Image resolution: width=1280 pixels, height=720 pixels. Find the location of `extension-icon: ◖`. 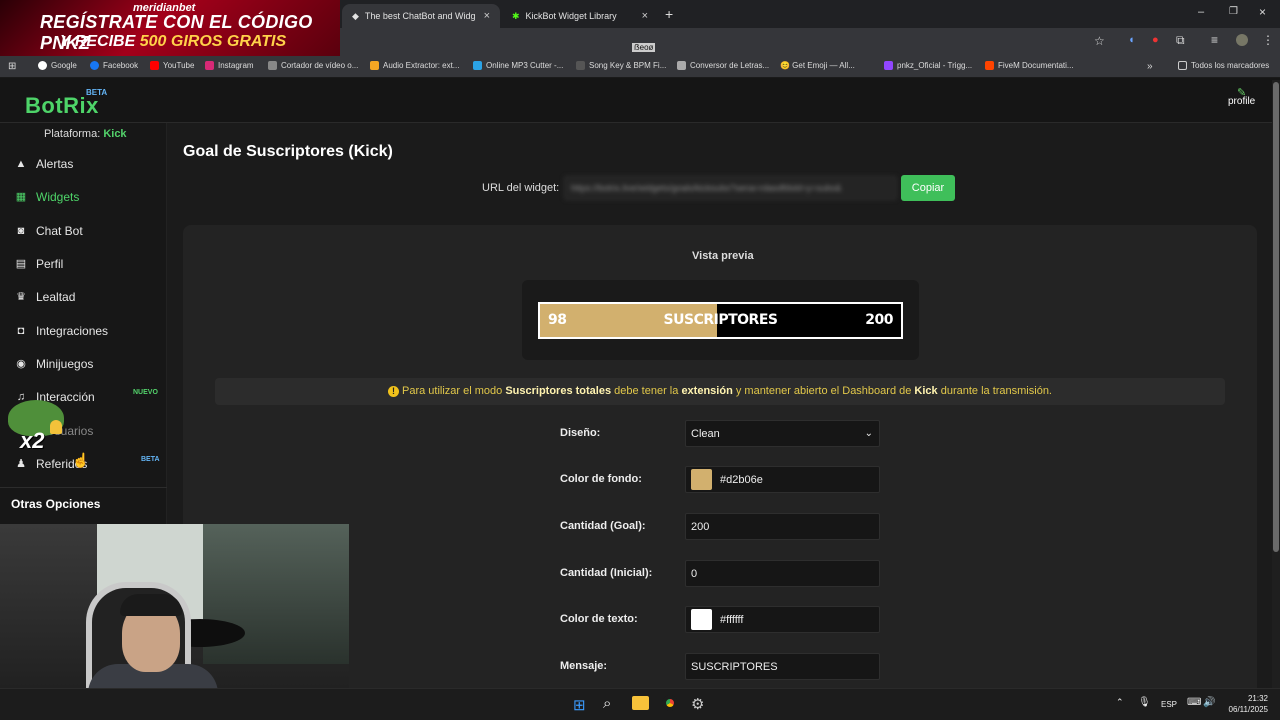

extension-icon: ◖ is located at coordinates (1131, 40).